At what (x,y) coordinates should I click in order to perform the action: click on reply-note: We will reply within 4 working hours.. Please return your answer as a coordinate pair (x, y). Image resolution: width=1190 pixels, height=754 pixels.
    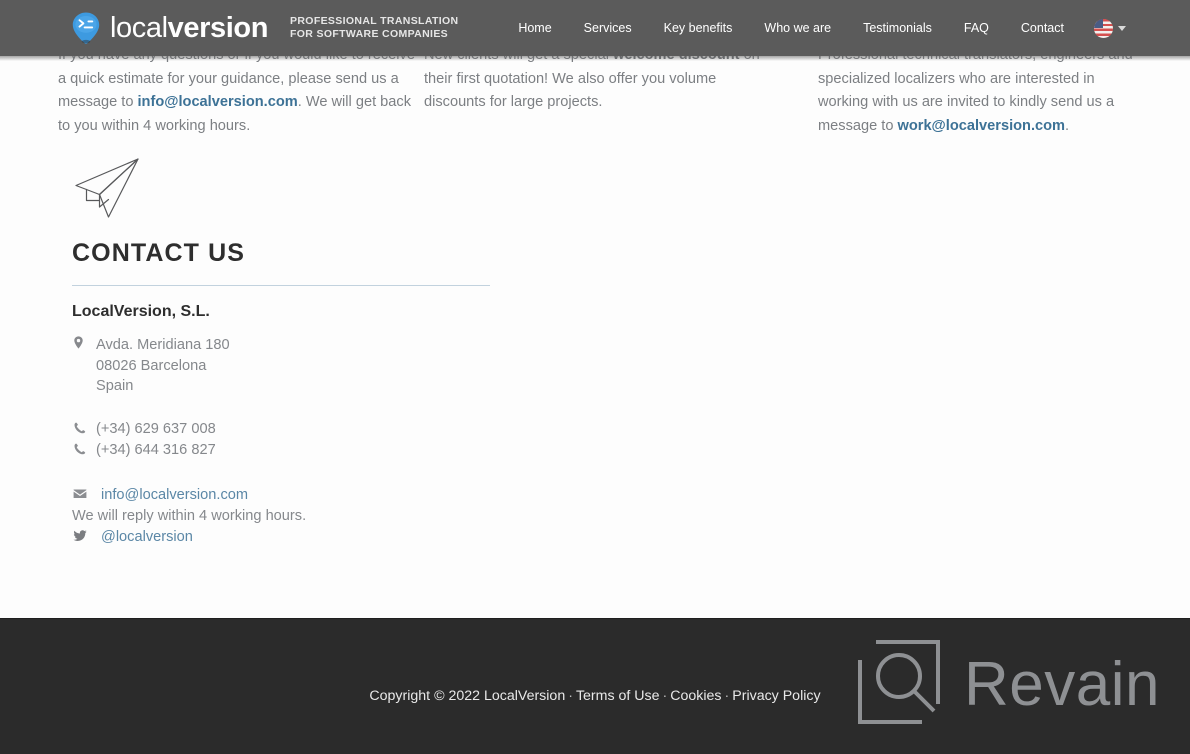
    Looking at the image, I should click on (189, 515).